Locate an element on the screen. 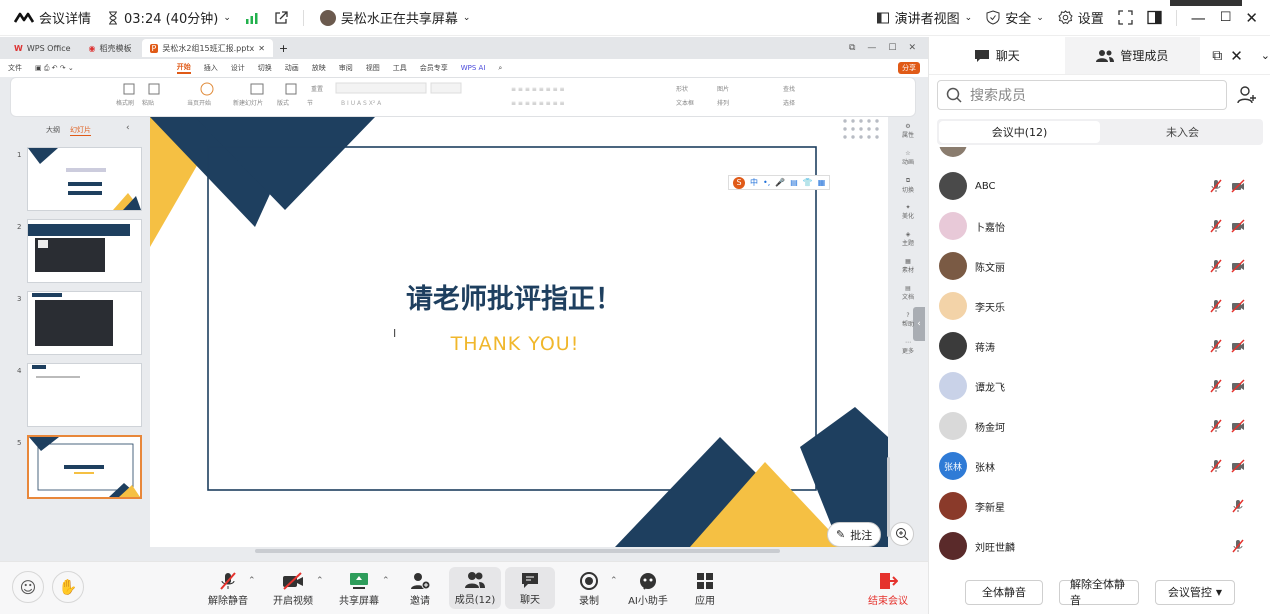 This screenshot has width=1270, height=614. menu-slideshow: 放映 is located at coordinates (319, 68).